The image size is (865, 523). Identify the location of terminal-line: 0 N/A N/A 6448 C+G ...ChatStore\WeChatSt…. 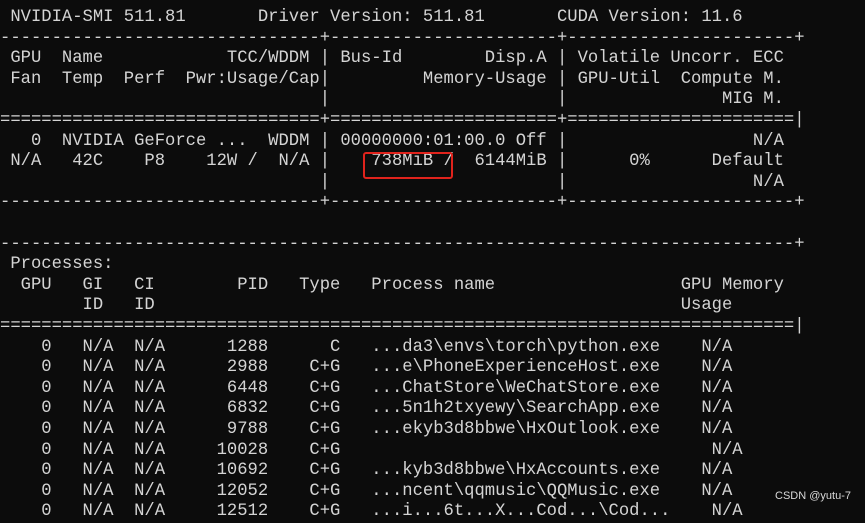
(397, 388).